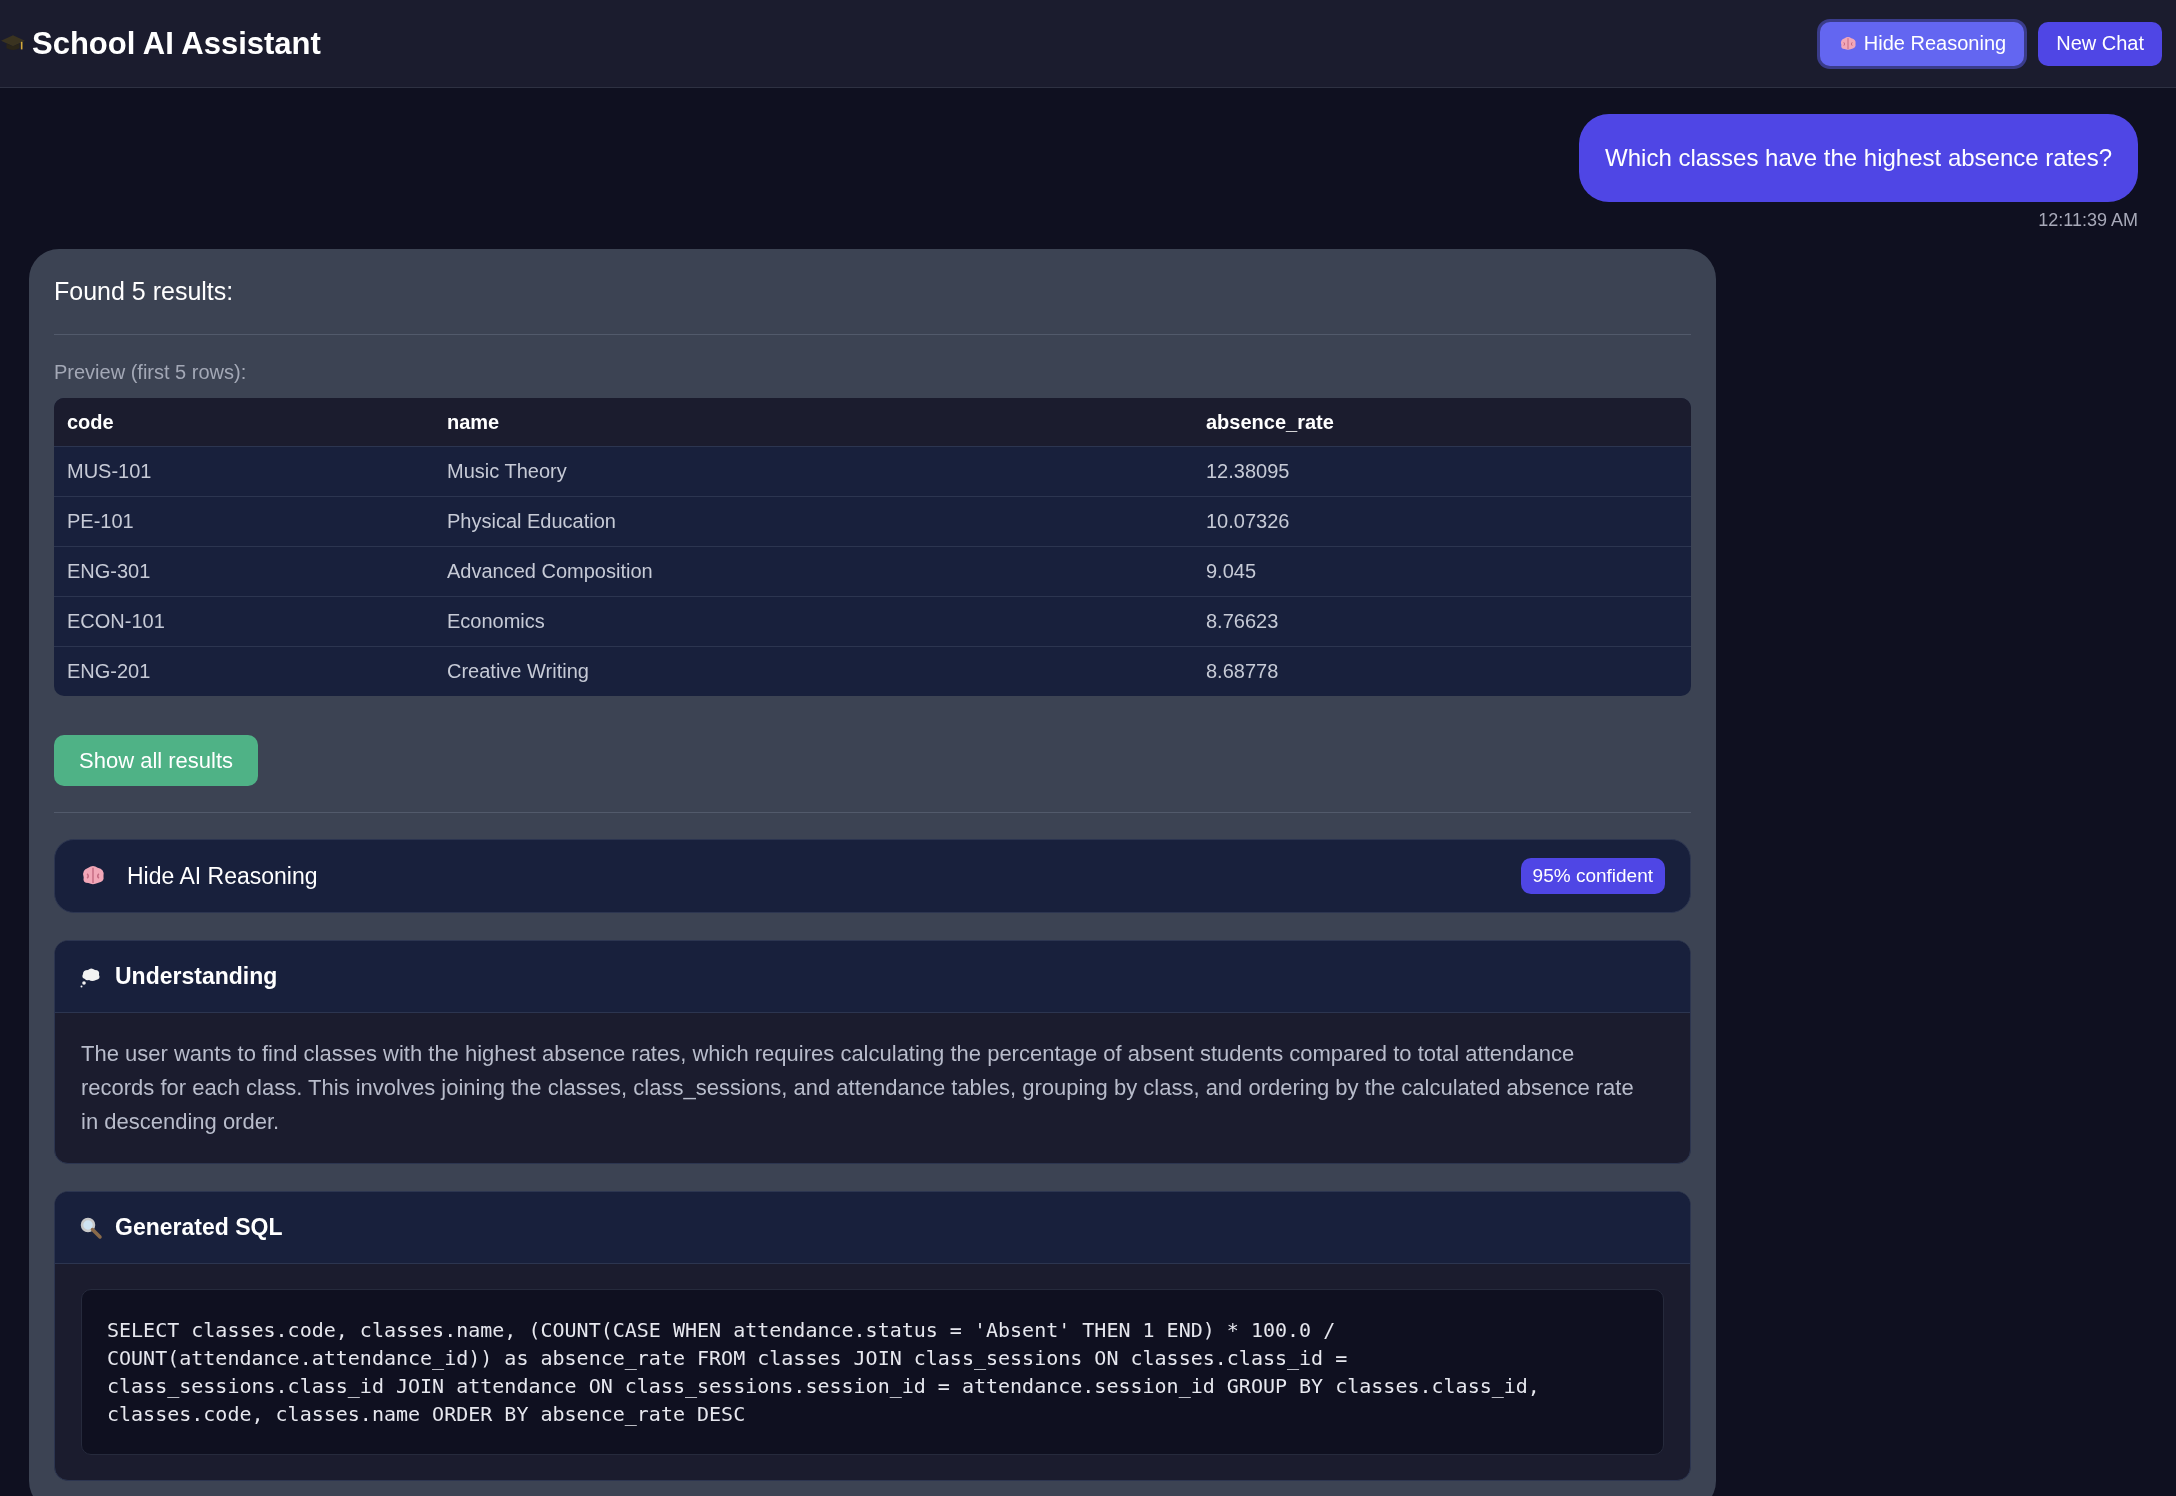  What do you see at coordinates (100, 521) in the screenshot?
I see `table-cell-text: PE-101` at bounding box center [100, 521].